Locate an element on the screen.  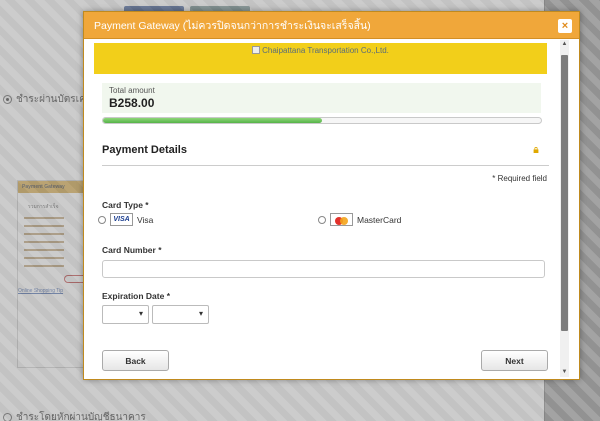
modal-scrollbar: ▲ ▼ is located at coordinates (564, 208).